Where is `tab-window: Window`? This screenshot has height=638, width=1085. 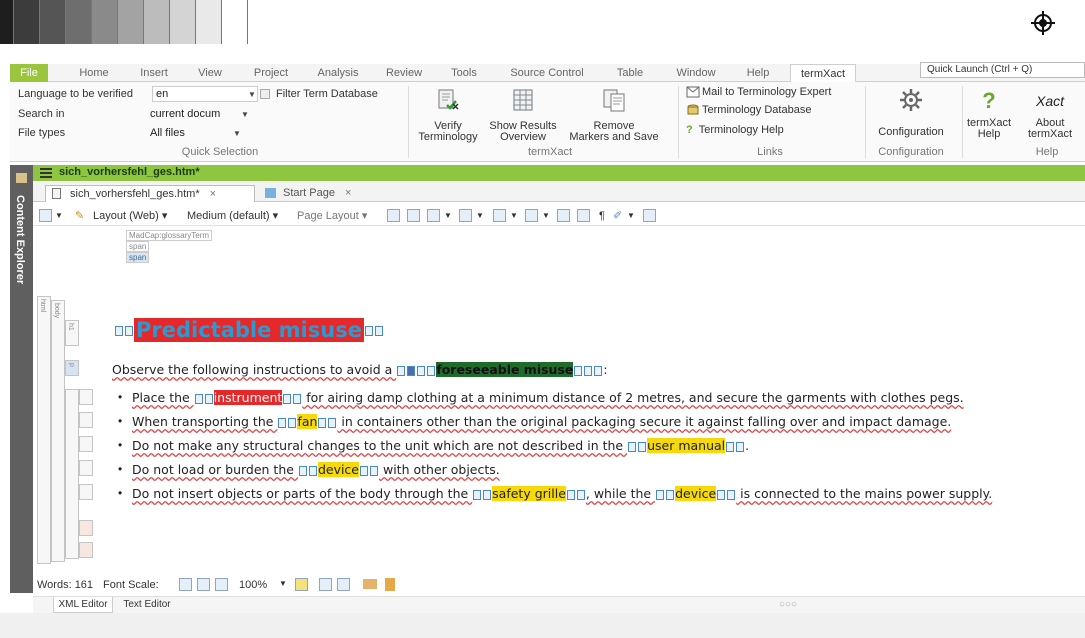 tab-window: Window is located at coordinates (696, 73).